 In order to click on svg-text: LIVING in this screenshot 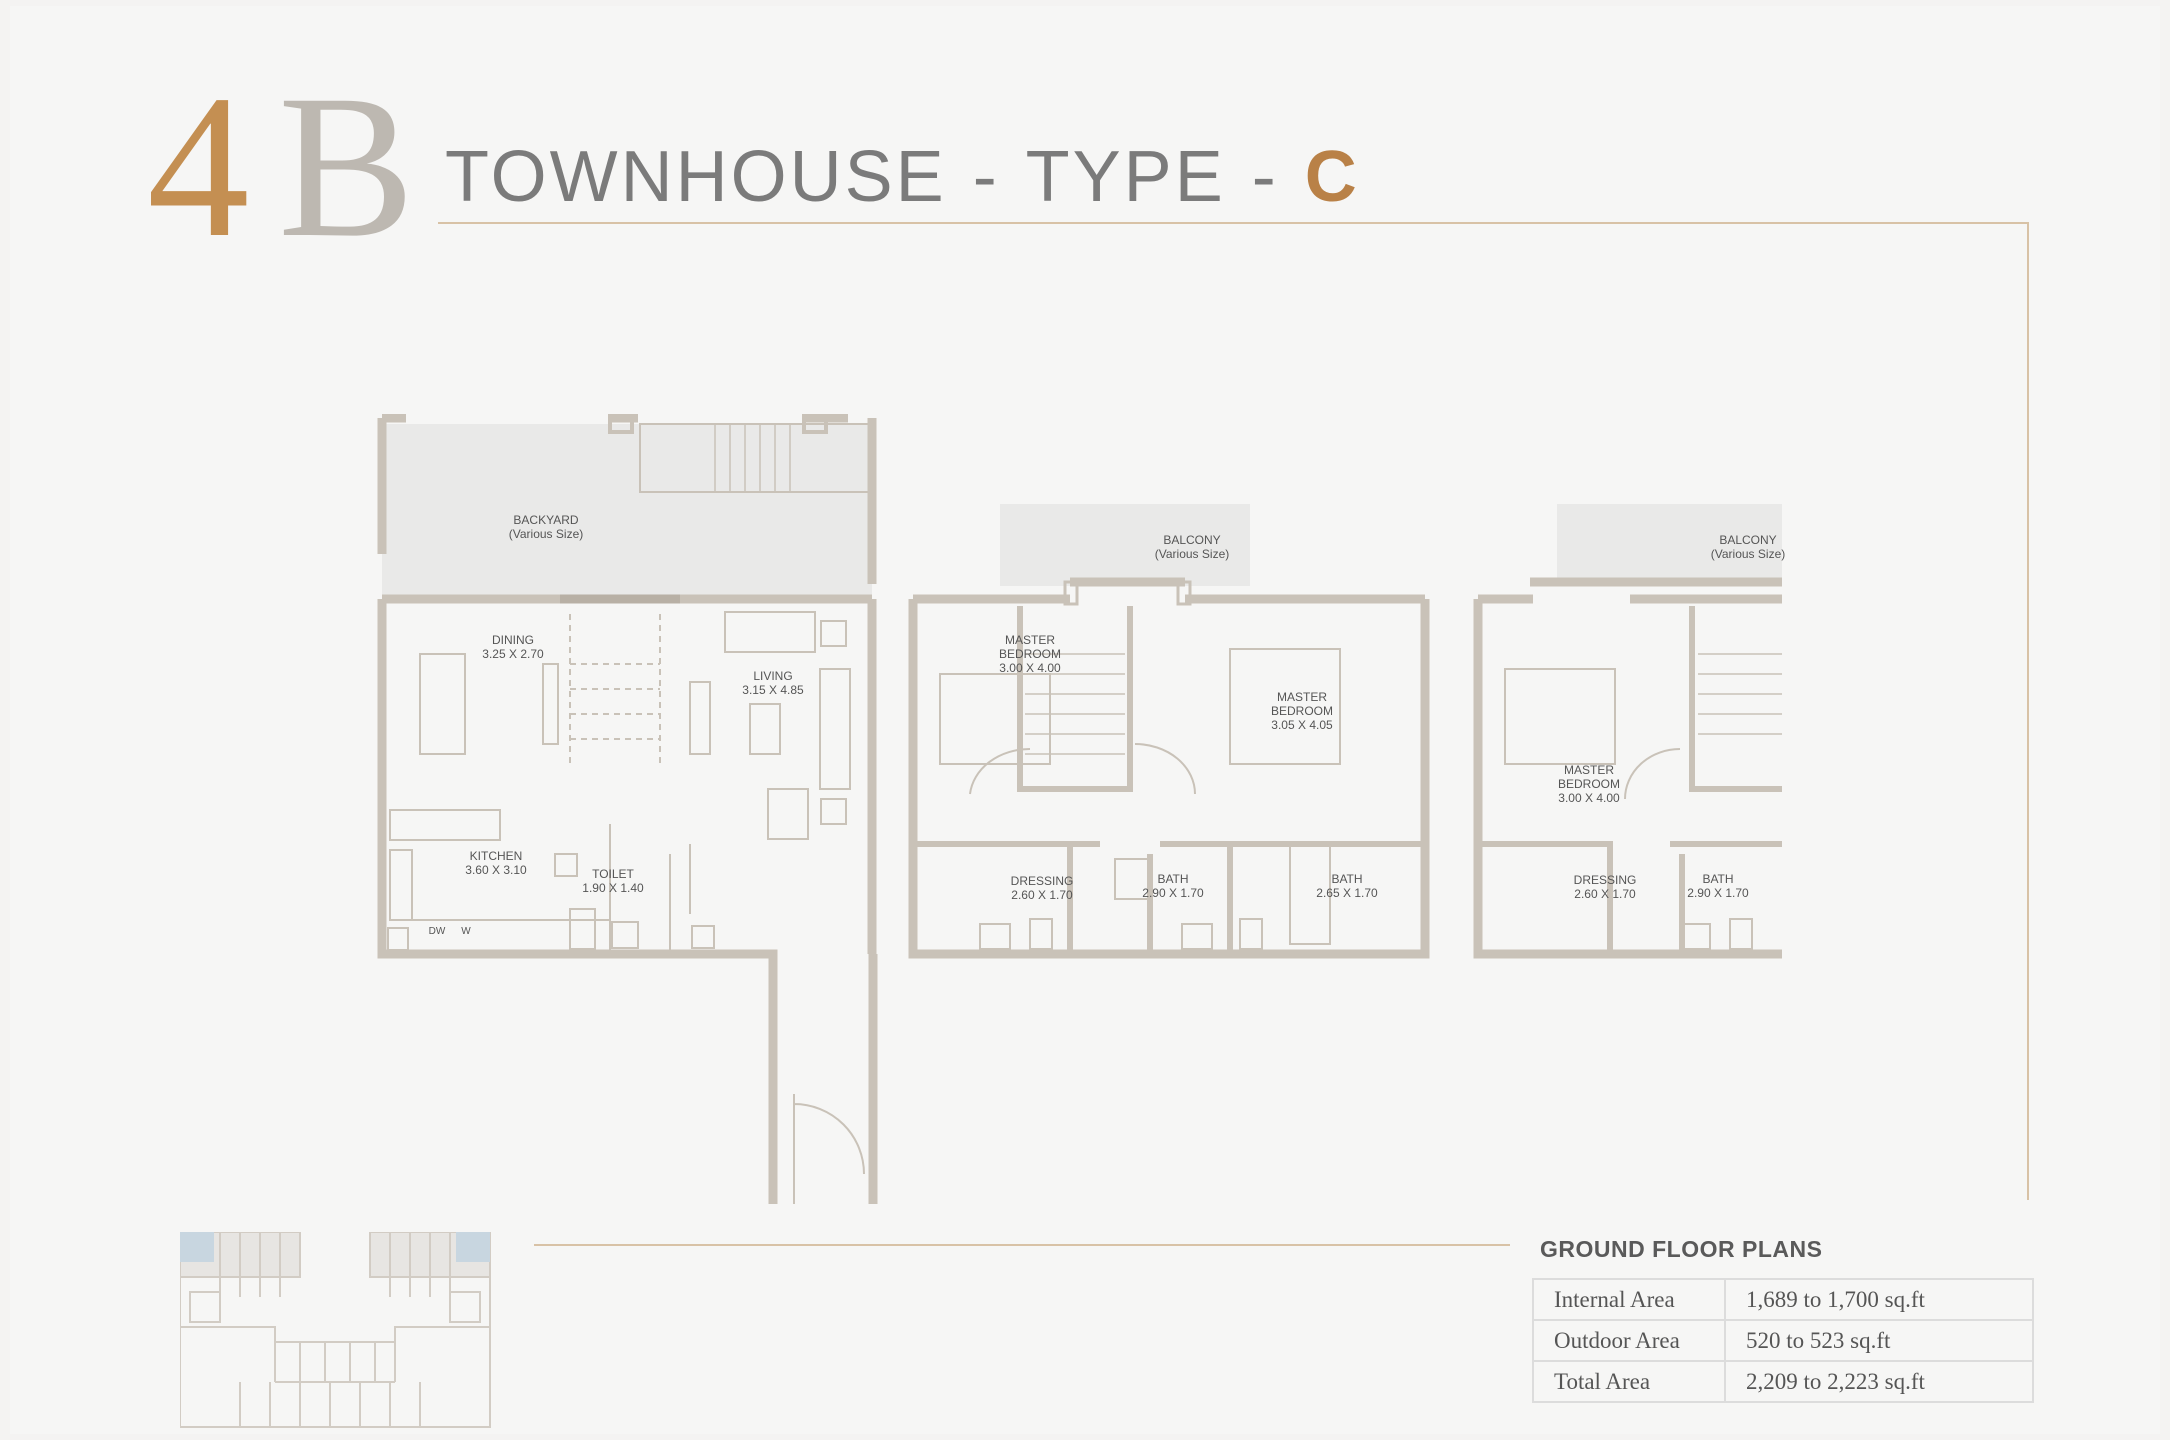, I will do `click(772, 676)`.